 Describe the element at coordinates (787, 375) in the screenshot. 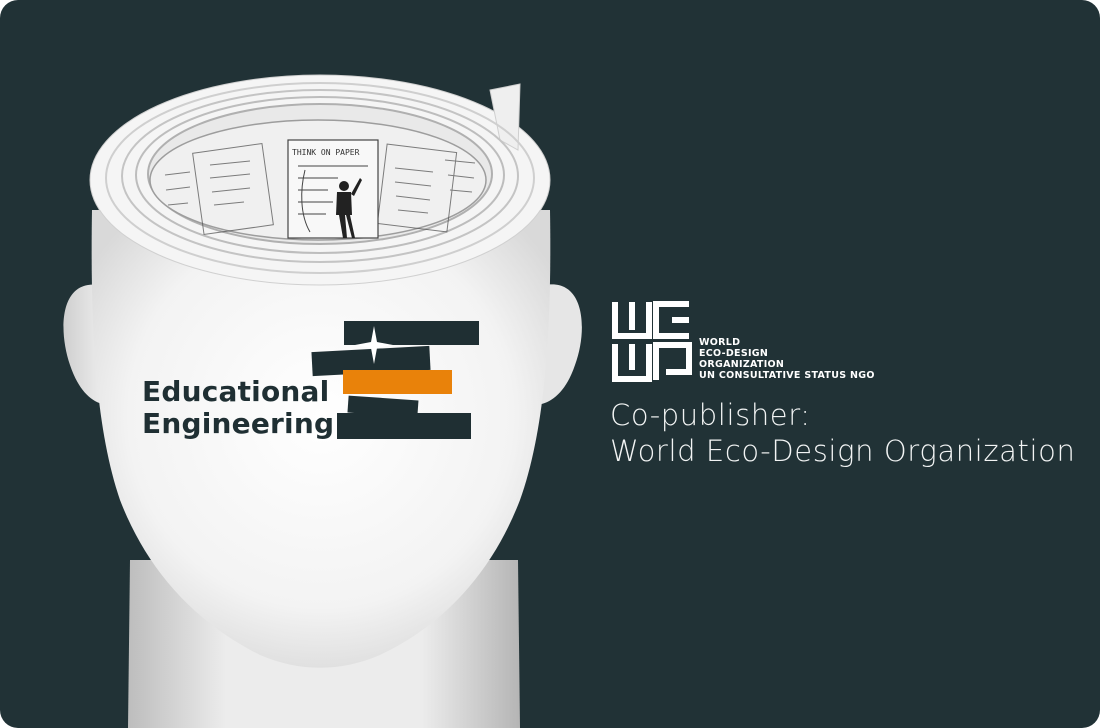

I see `wedo-line-4: UN CONSULTATIVE STATUS NGO` at that location.